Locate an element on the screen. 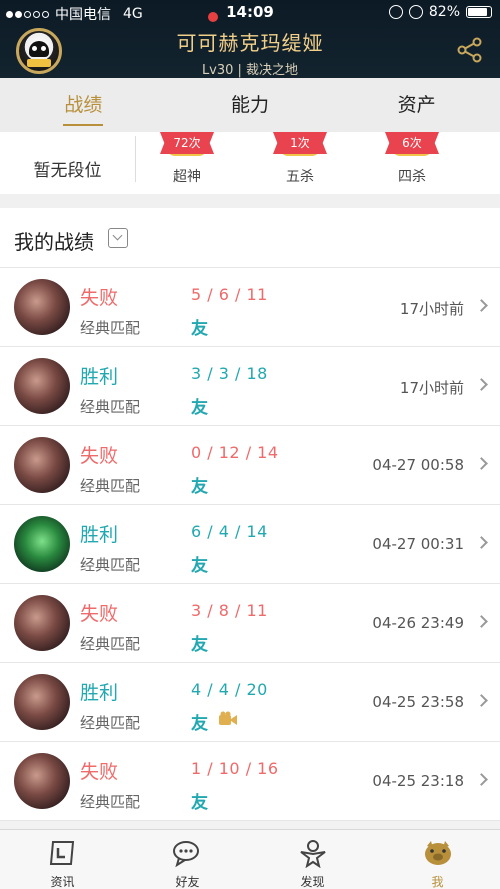 This screenshot has height=889, width=500. battery-percent: 82% is located at coordinates (444, 12).